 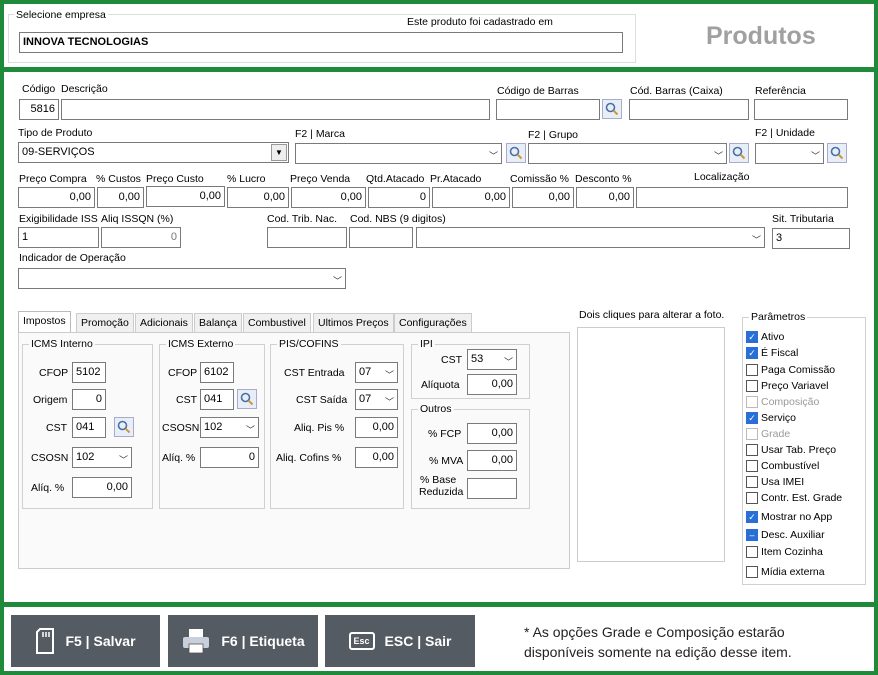 What do you see at coordinates (789, 153) in the screenshot?
I see `unidade-select: ﹀` at bounding box center [789, 153].